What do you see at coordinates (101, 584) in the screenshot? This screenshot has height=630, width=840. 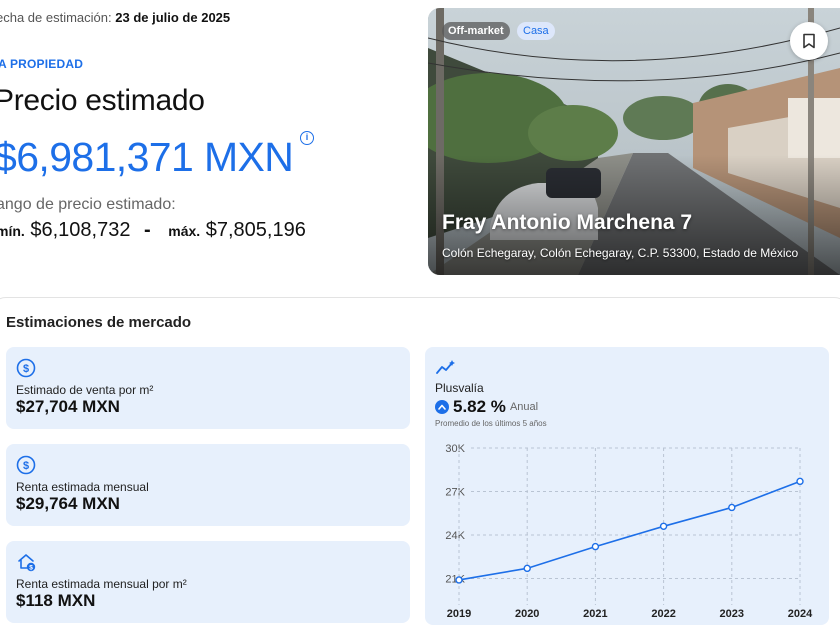 I see `monthly-rent-per-m2-label: Renta estimada mensual por m²` at bounding box center [101, 584].